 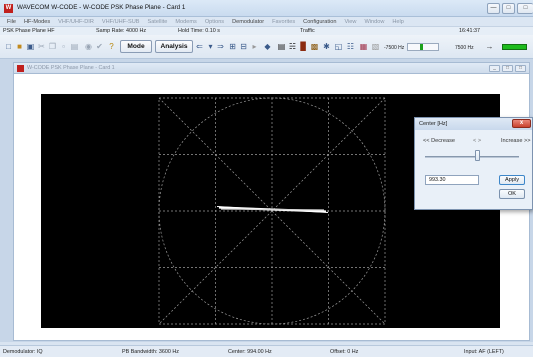 What do you see at coordinates (8, 46) in the screenshot?
I see `new-file-icon: □` at bounding box center [8, 46].